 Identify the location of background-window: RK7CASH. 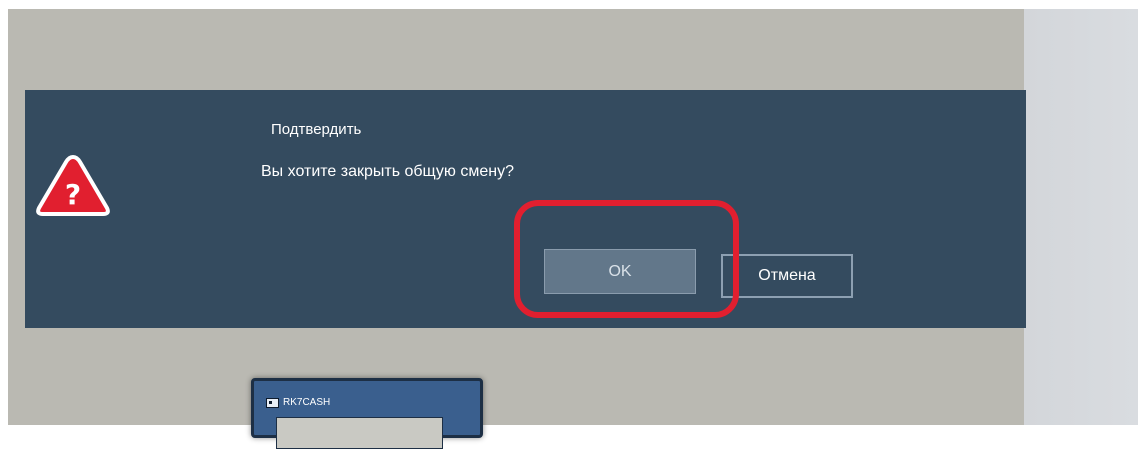
(367, 413).